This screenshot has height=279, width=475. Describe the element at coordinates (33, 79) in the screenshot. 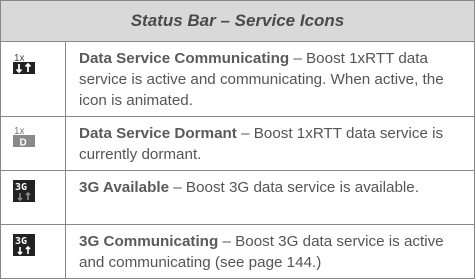

I see `icon-cell: 1x` at that location.